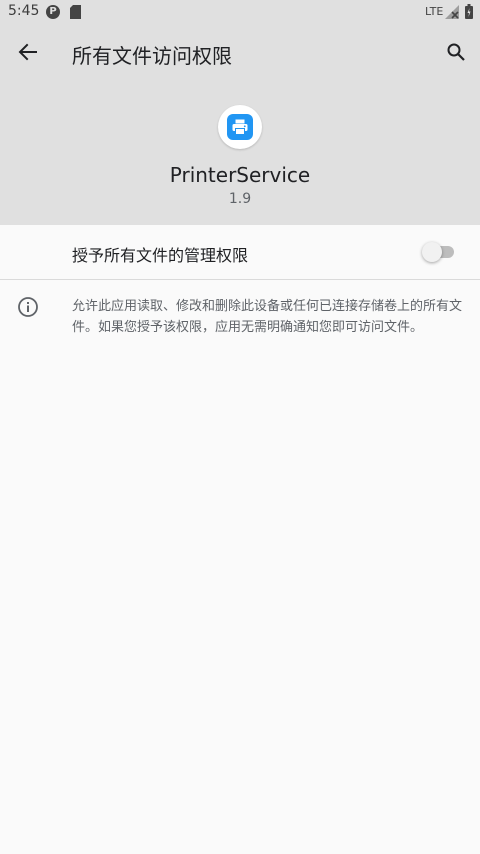 Image resolution: width=480 pixels, height=854 pixels. Describe the element at coordinates (28, 307) in the screenshot. I see `info-icon` at that location.